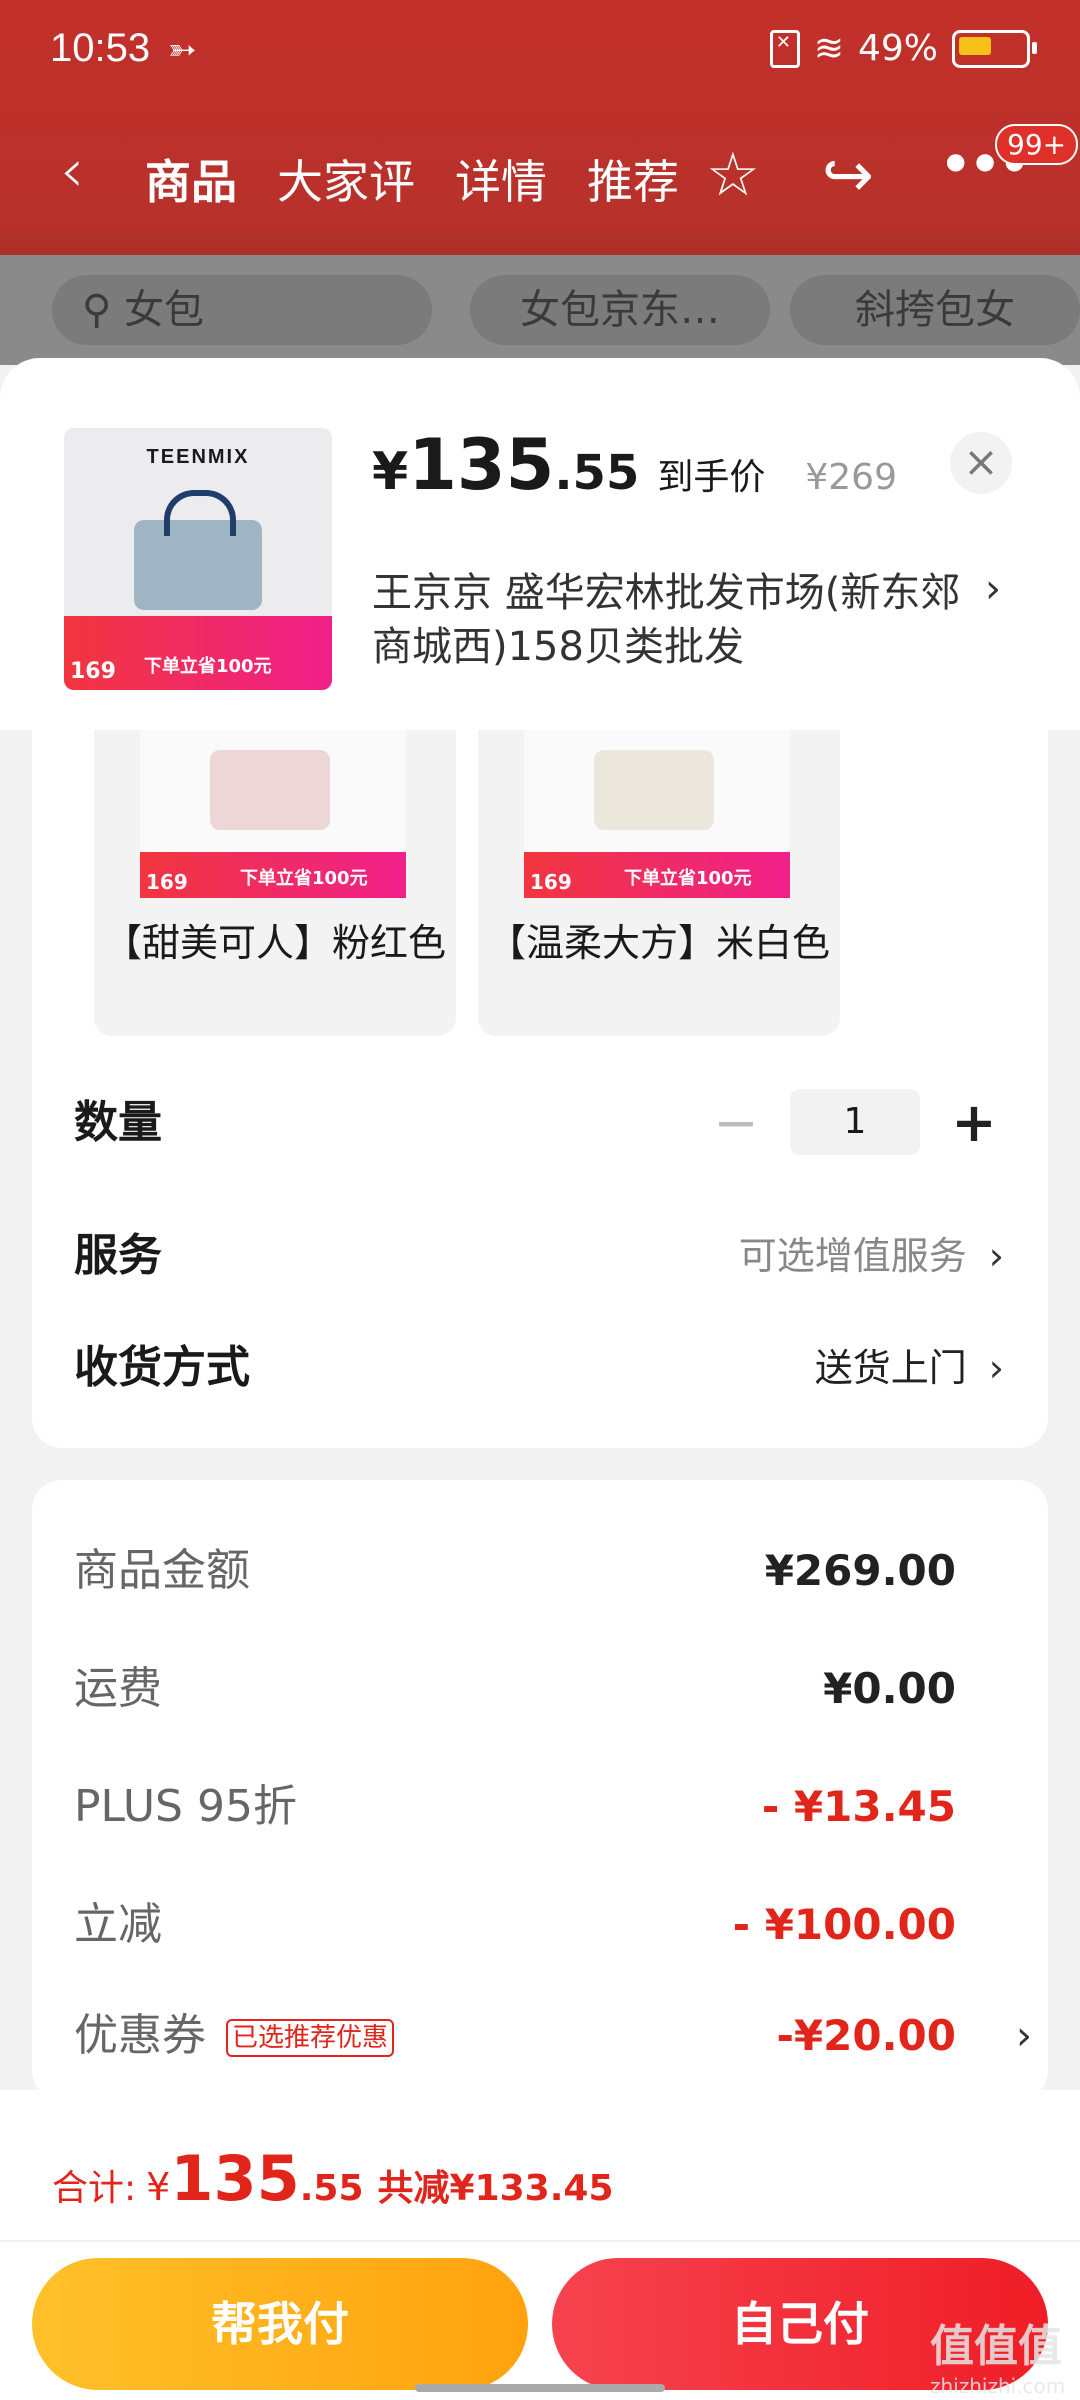  Describe the element at coordinates (848, 174) in the screenshot. I see `share-icon: ↪` at that location.